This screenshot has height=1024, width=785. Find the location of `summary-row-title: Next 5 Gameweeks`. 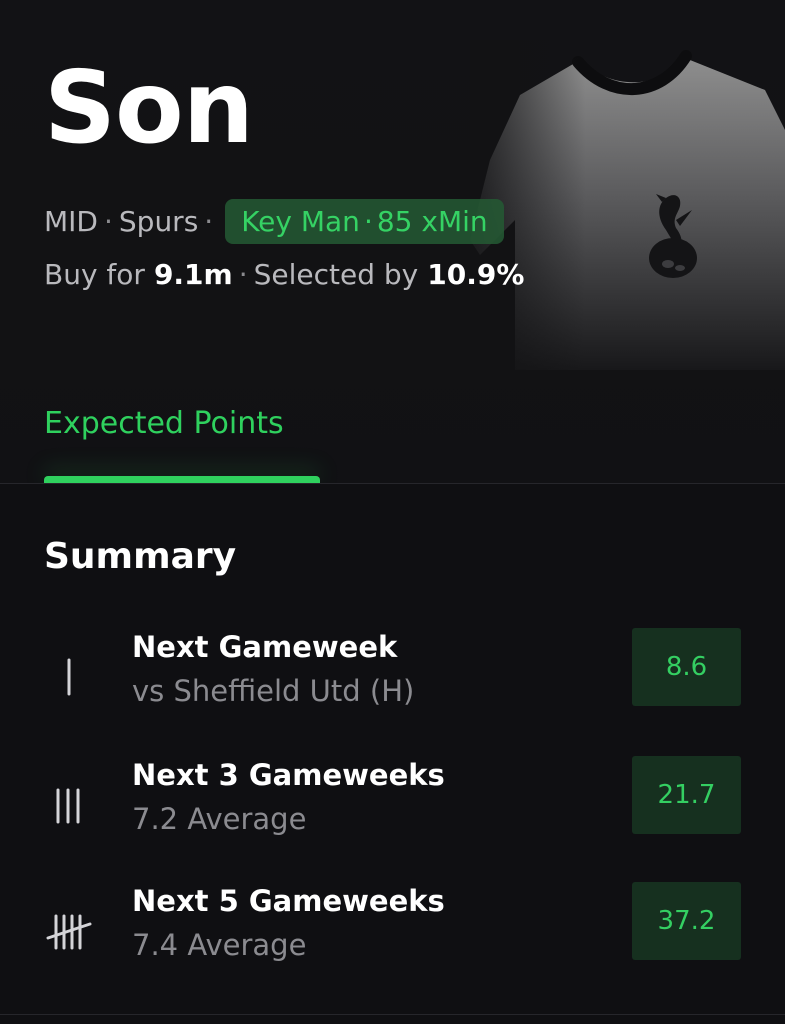

summary-row-title: Next 5 Gameweeks is located at coordinates (288, 901).